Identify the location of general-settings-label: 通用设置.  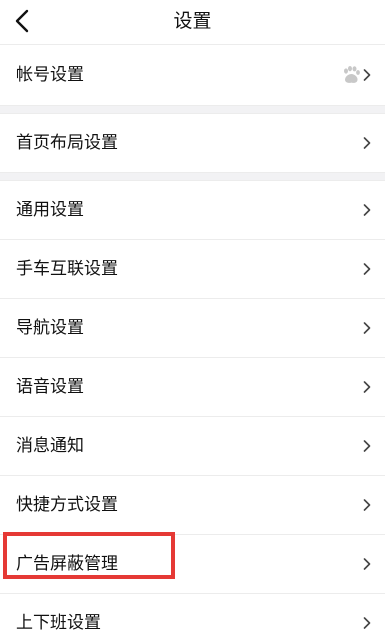
(50, 210).